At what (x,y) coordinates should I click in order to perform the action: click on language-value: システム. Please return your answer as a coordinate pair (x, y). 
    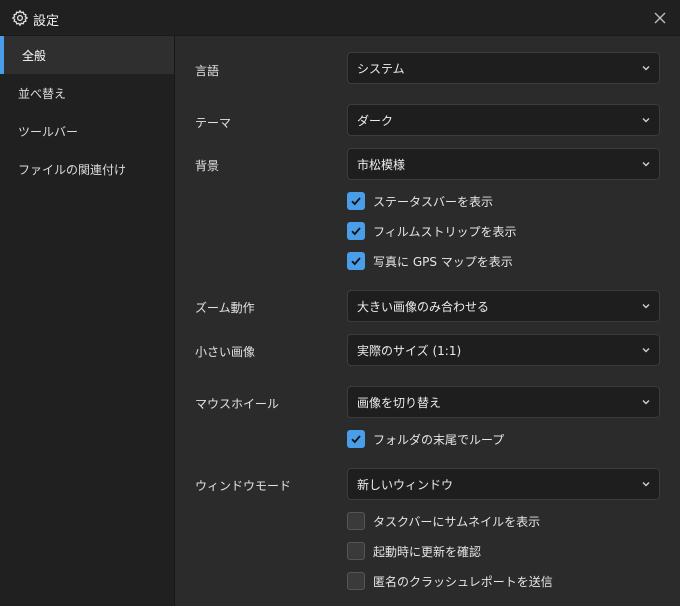
    Looking at the image, I should click on (381, 68).